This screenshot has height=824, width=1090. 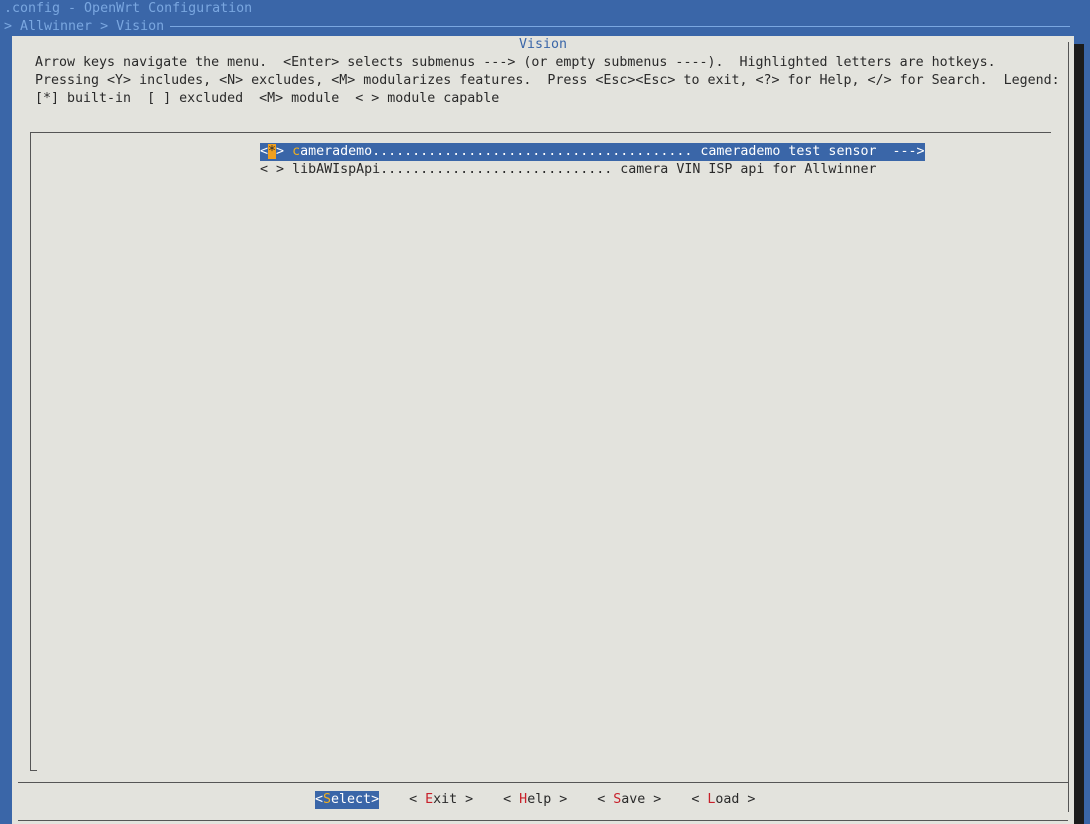 I want to click on menu-box-corner, so click(x=33, y=766).